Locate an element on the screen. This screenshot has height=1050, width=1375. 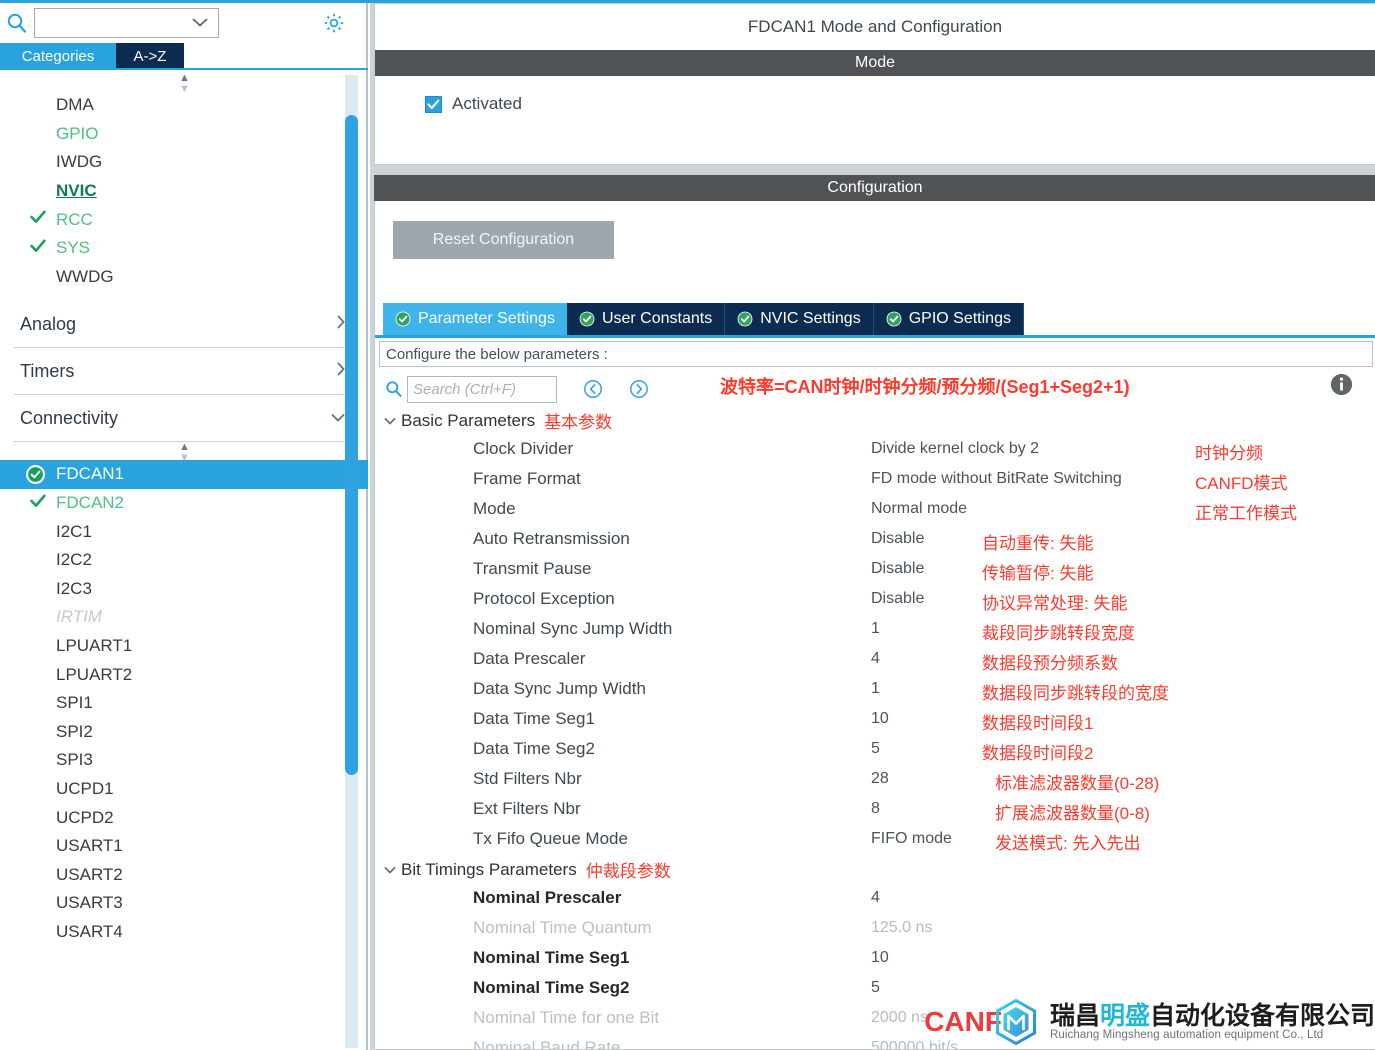
sidebar-item-lpuart1: LPUART1 is located at coordinates (184, 646).